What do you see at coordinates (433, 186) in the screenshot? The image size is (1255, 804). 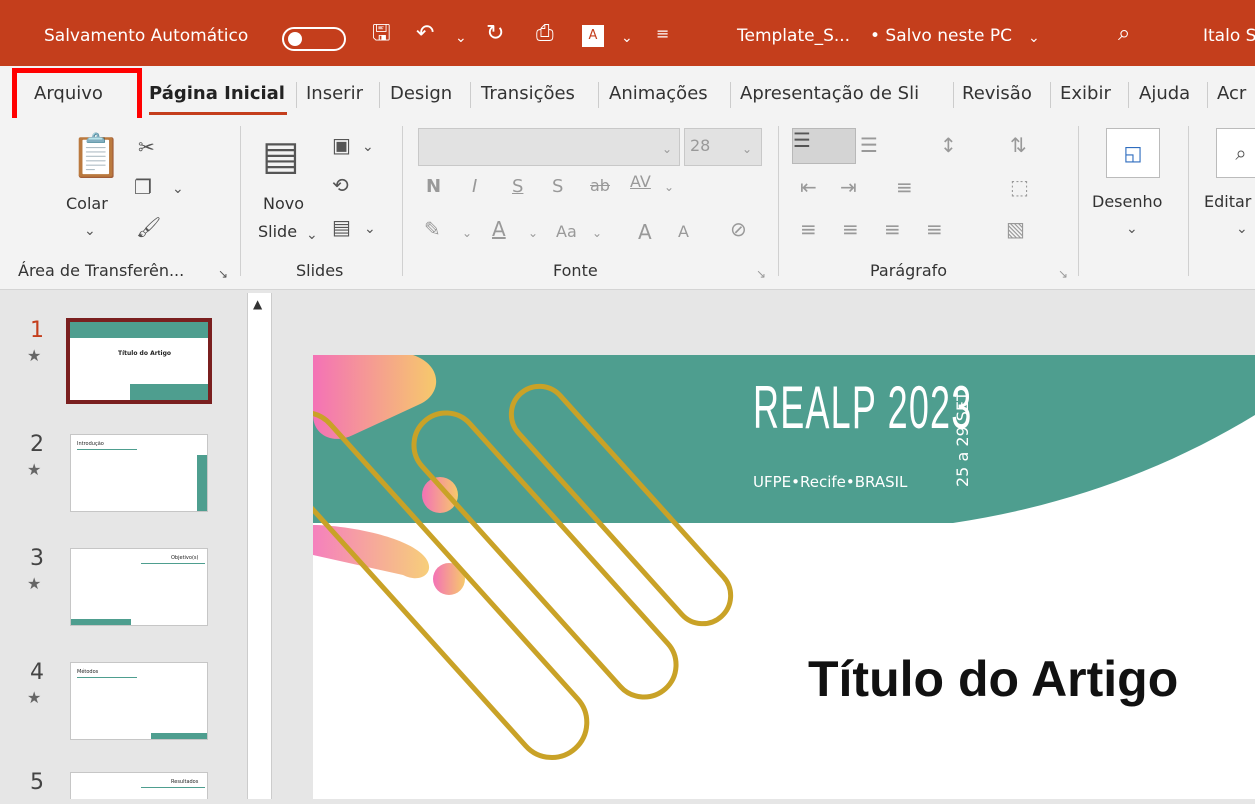 I see `bold-button: N` at bounding box center [433, 186].